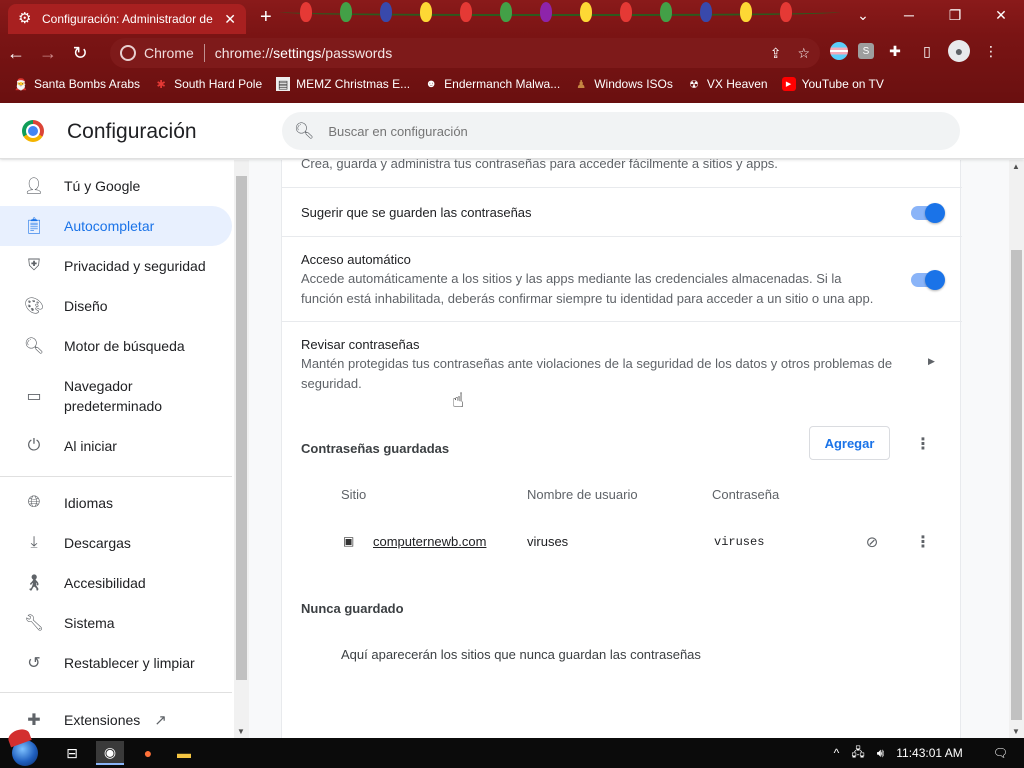 The height and width of the screenshot is (768, 1024). Describe the element at coordinates (832, 84) in the screenshot. I see `bookmark-item: ▶ YouTube on TV` at that location.